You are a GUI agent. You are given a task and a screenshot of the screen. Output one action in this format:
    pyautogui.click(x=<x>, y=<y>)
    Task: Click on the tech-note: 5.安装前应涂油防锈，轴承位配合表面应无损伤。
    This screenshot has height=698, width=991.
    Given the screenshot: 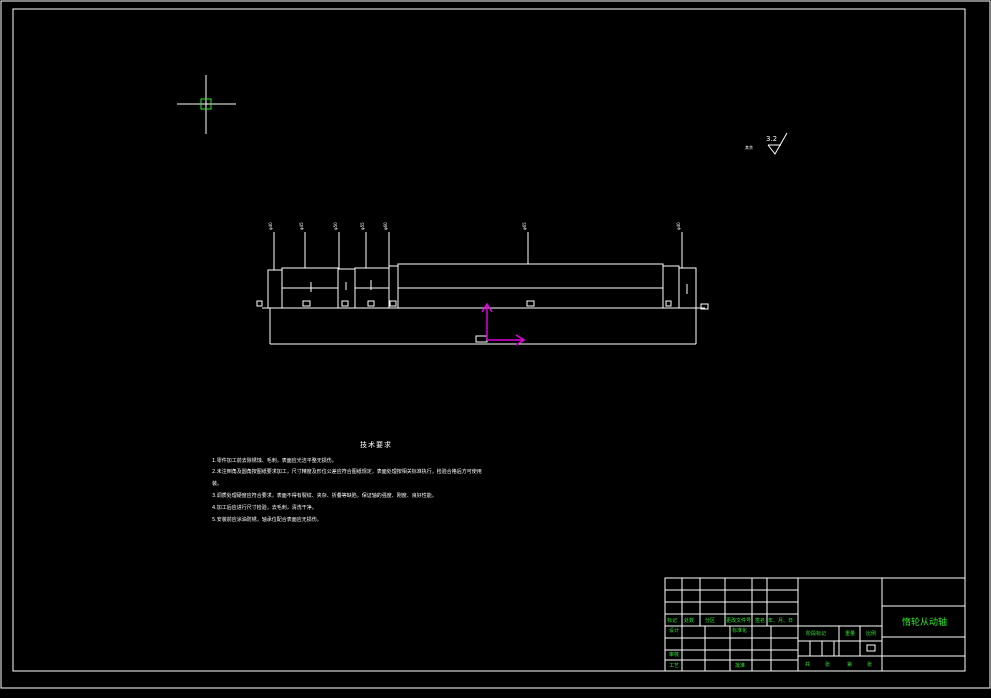 What is the action you would take?
    pyautogui.click(x=267, y=520)
    